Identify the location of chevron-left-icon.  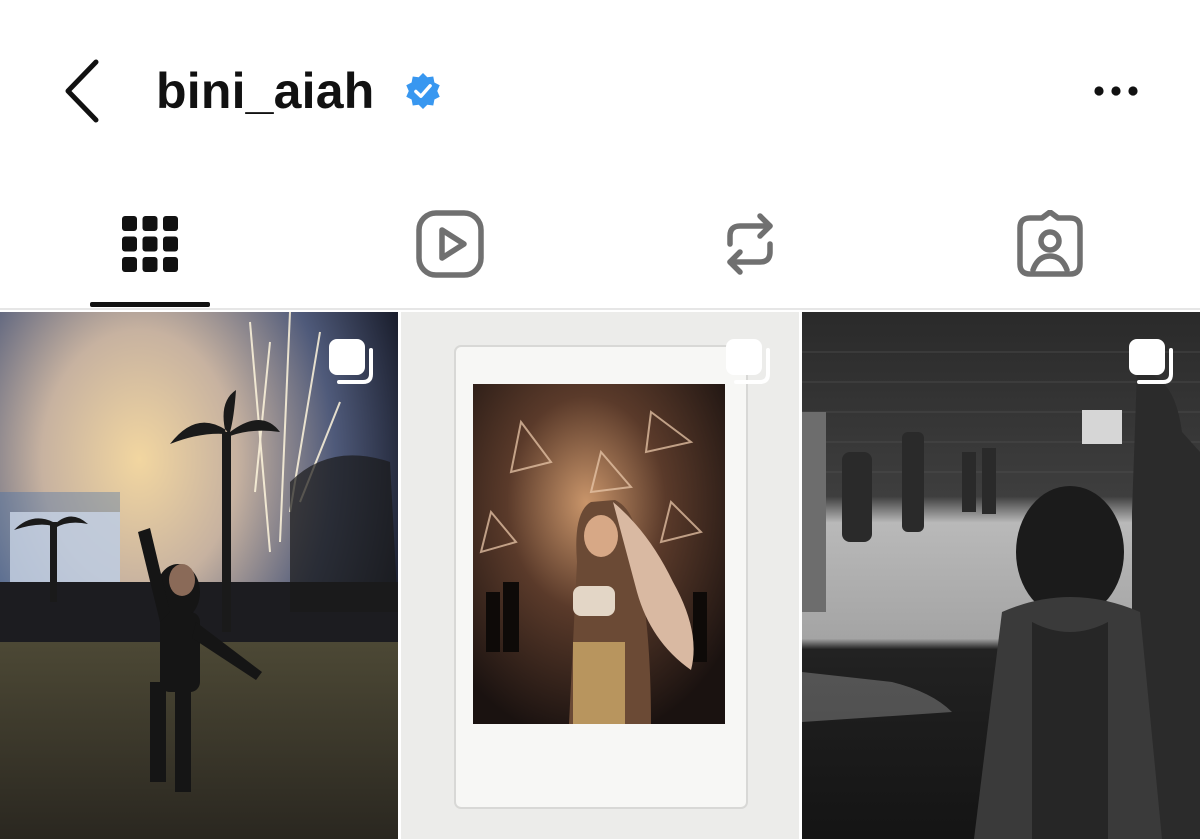
(82, 91).